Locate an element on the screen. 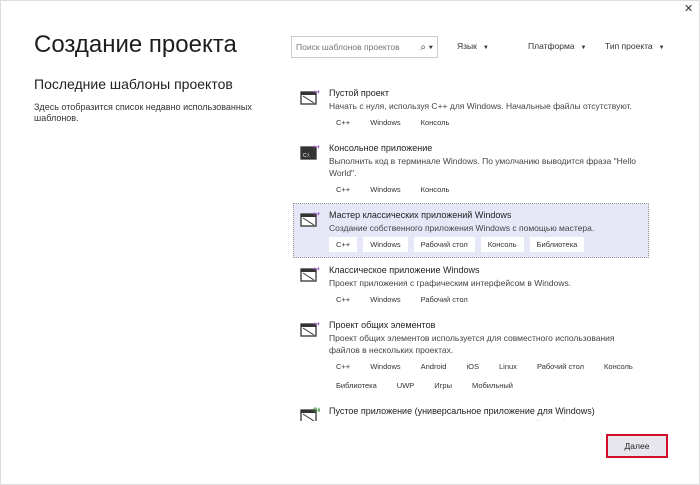 The width and height of the screenshot is (700, 485). template-title: Мастер классических приложений Windows is located at coordinates (420, 215).